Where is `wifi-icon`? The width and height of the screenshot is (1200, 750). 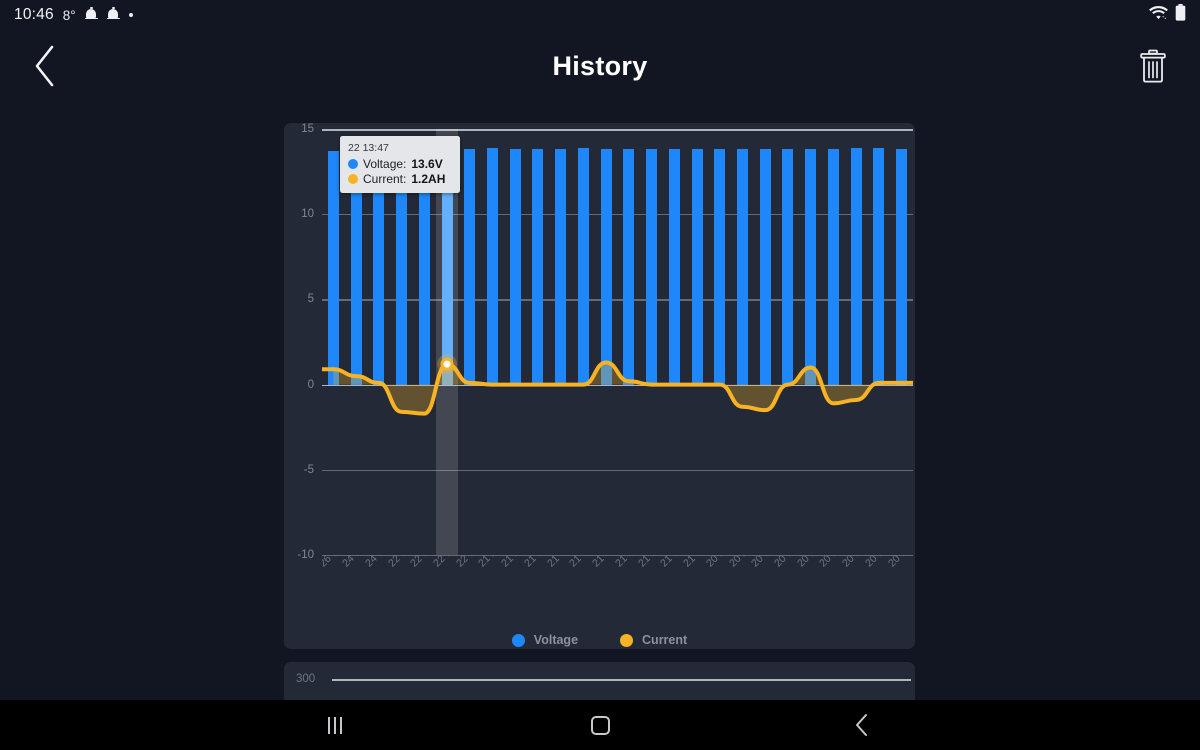 wifi-icon is located at coordinates (1158, 15).